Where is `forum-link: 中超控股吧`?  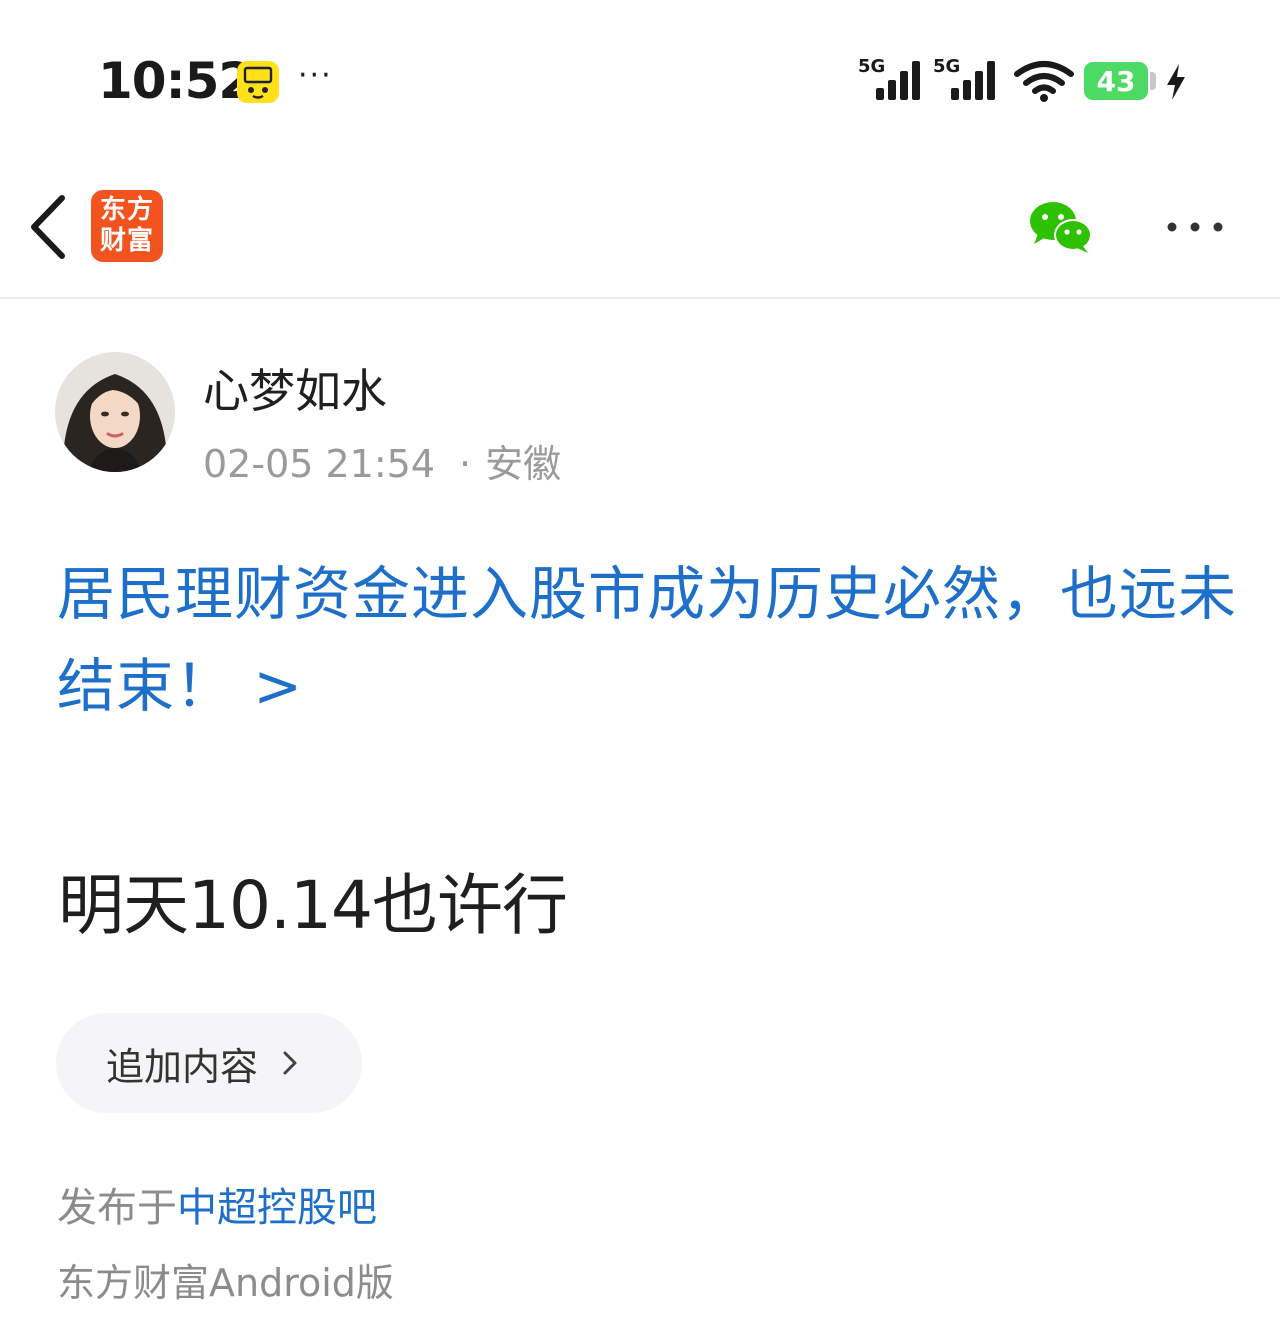 forum-link: 中超控股吧 is located at coordinates (277, 1208).